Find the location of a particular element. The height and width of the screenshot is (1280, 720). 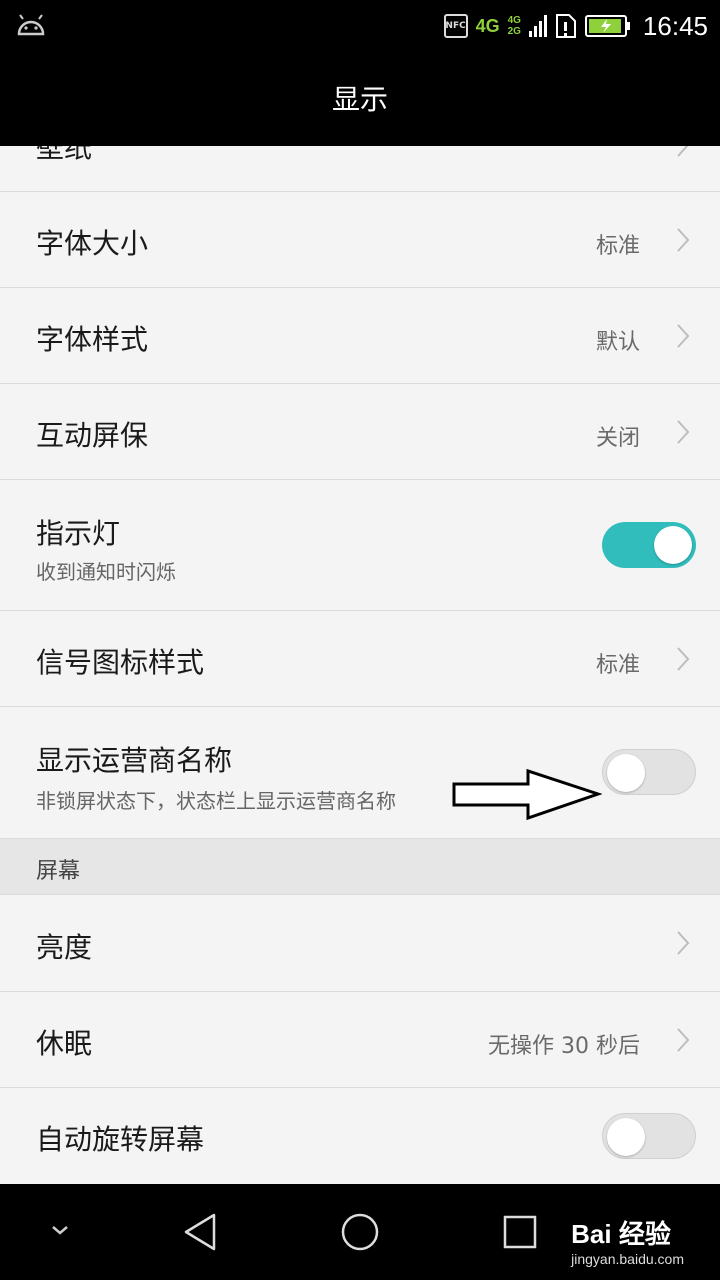

clock: 16:45 is located at coordinates (675, 25).